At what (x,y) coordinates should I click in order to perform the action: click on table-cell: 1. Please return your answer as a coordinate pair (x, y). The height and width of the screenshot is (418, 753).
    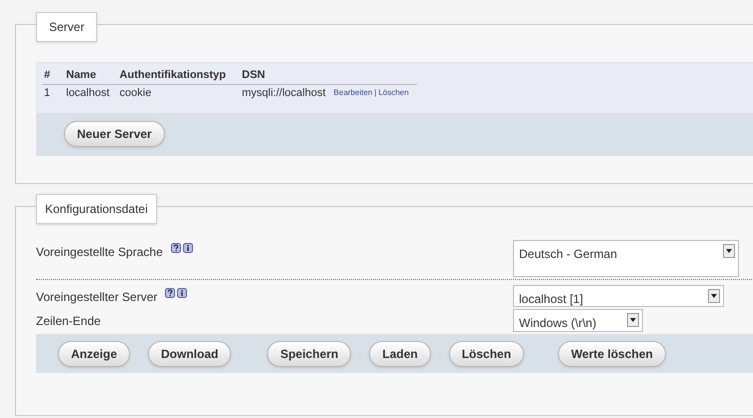
    Looking at the image, I should click on (53, 92).